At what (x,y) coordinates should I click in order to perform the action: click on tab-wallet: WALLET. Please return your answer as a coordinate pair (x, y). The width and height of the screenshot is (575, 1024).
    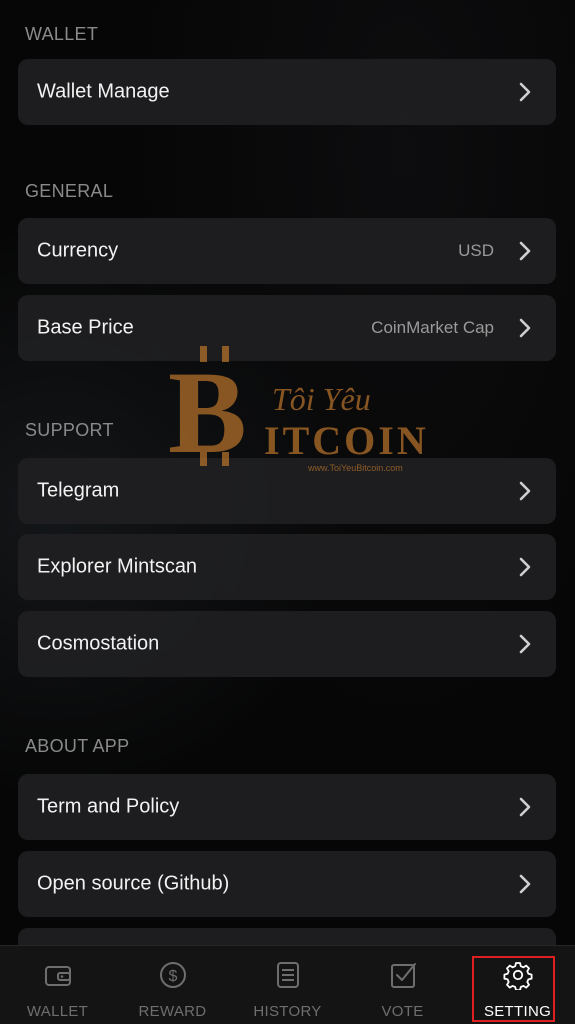
    Looking at the image, I should click on (57, 985).